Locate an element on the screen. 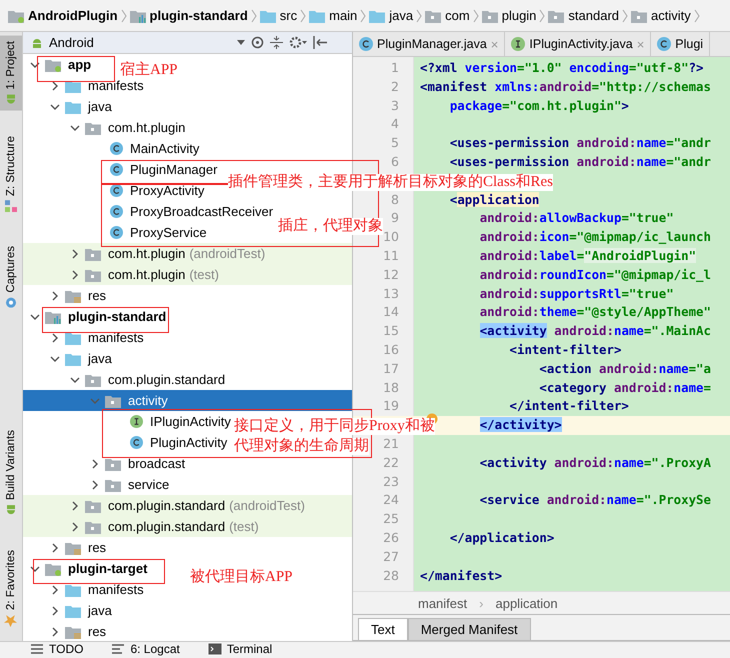 The height and width of the screenshot is (658, 730). tree-item: com.plugin.standard is located at coordinates (147, 379).